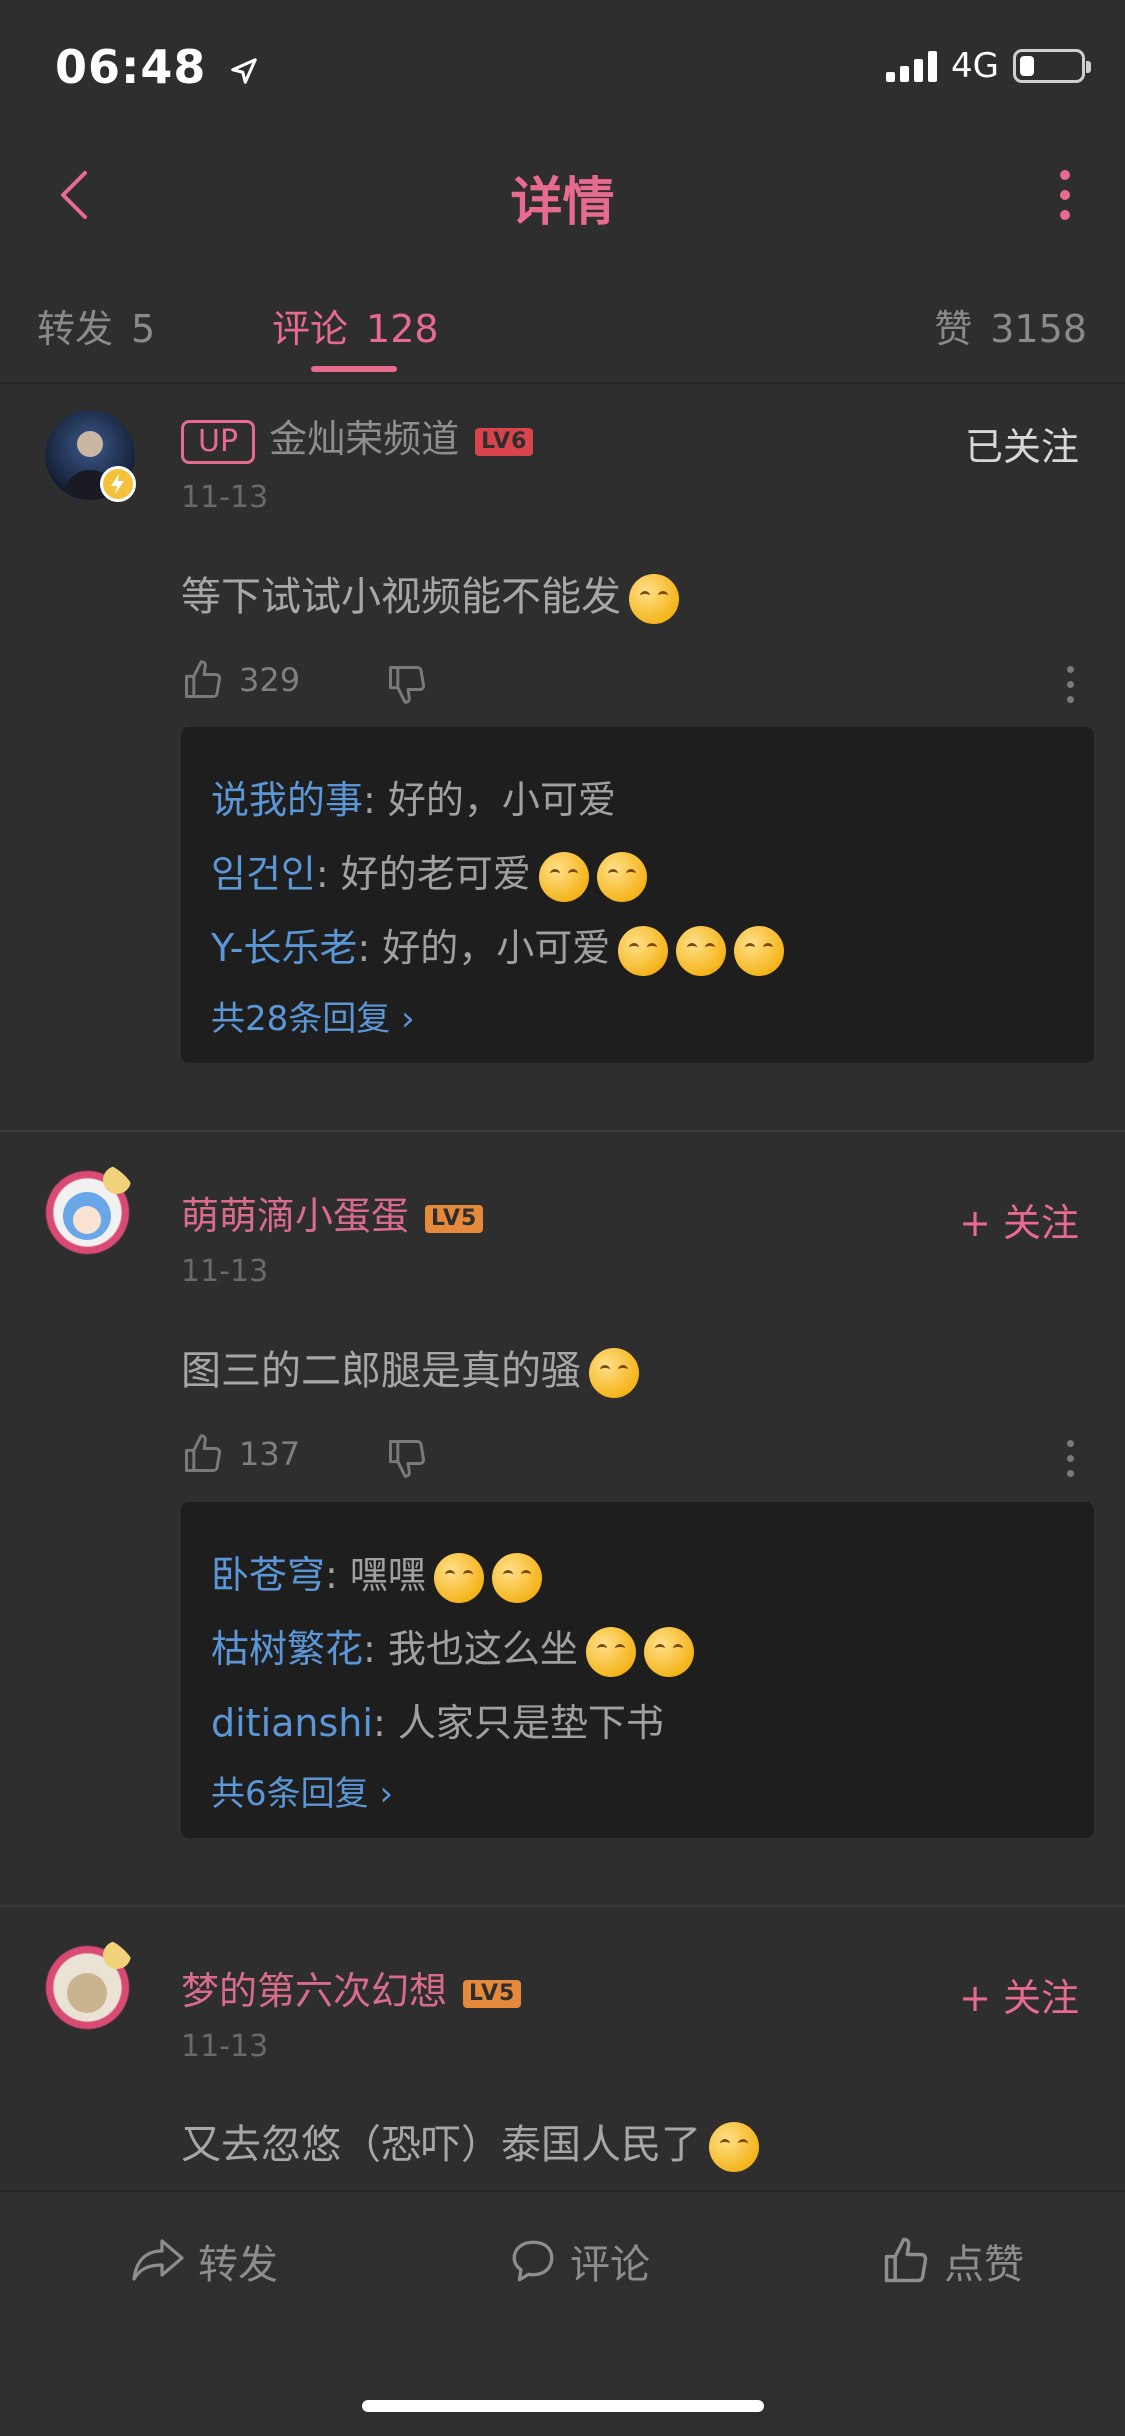 Image resolution: width=1125 pixels, height=2436 pixels. I want to click on reply-item: ditianshi: 人家只是垫下书, so click(437, 1719).